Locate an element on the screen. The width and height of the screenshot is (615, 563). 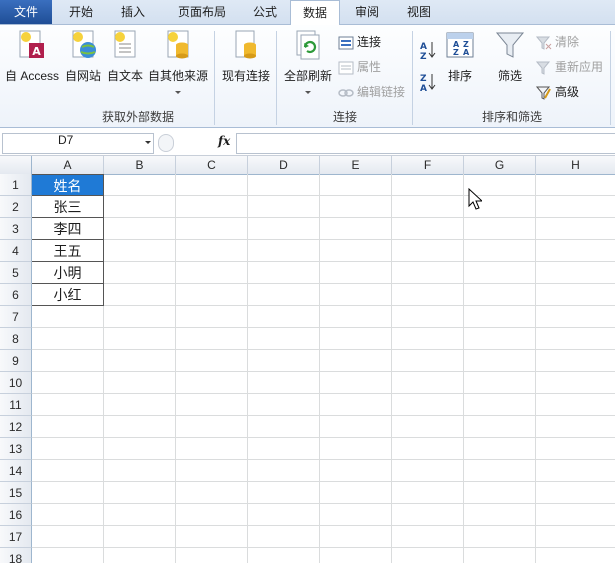
column-header-f: F is located at coordinates (428, 165).